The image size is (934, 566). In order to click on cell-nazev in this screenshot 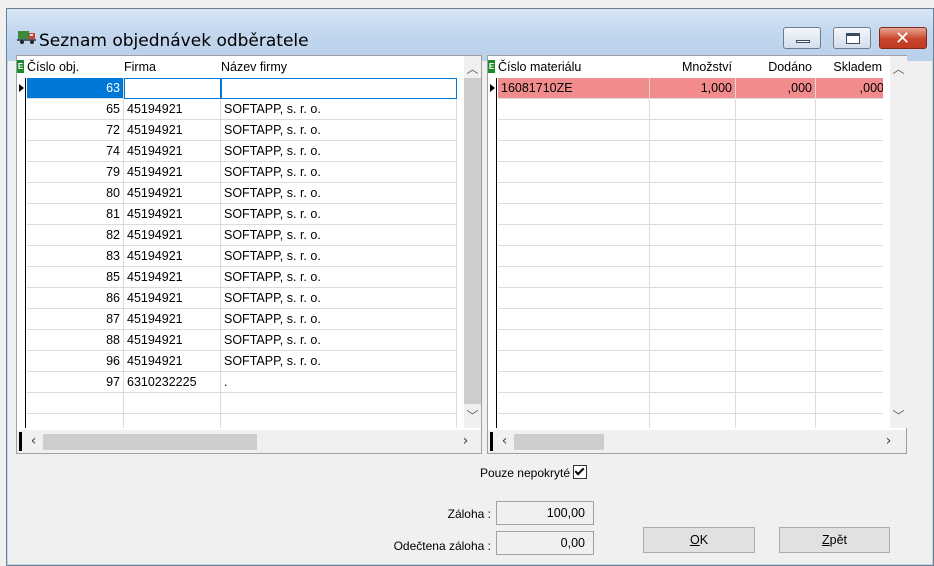, I will do `click(339, 88)`.